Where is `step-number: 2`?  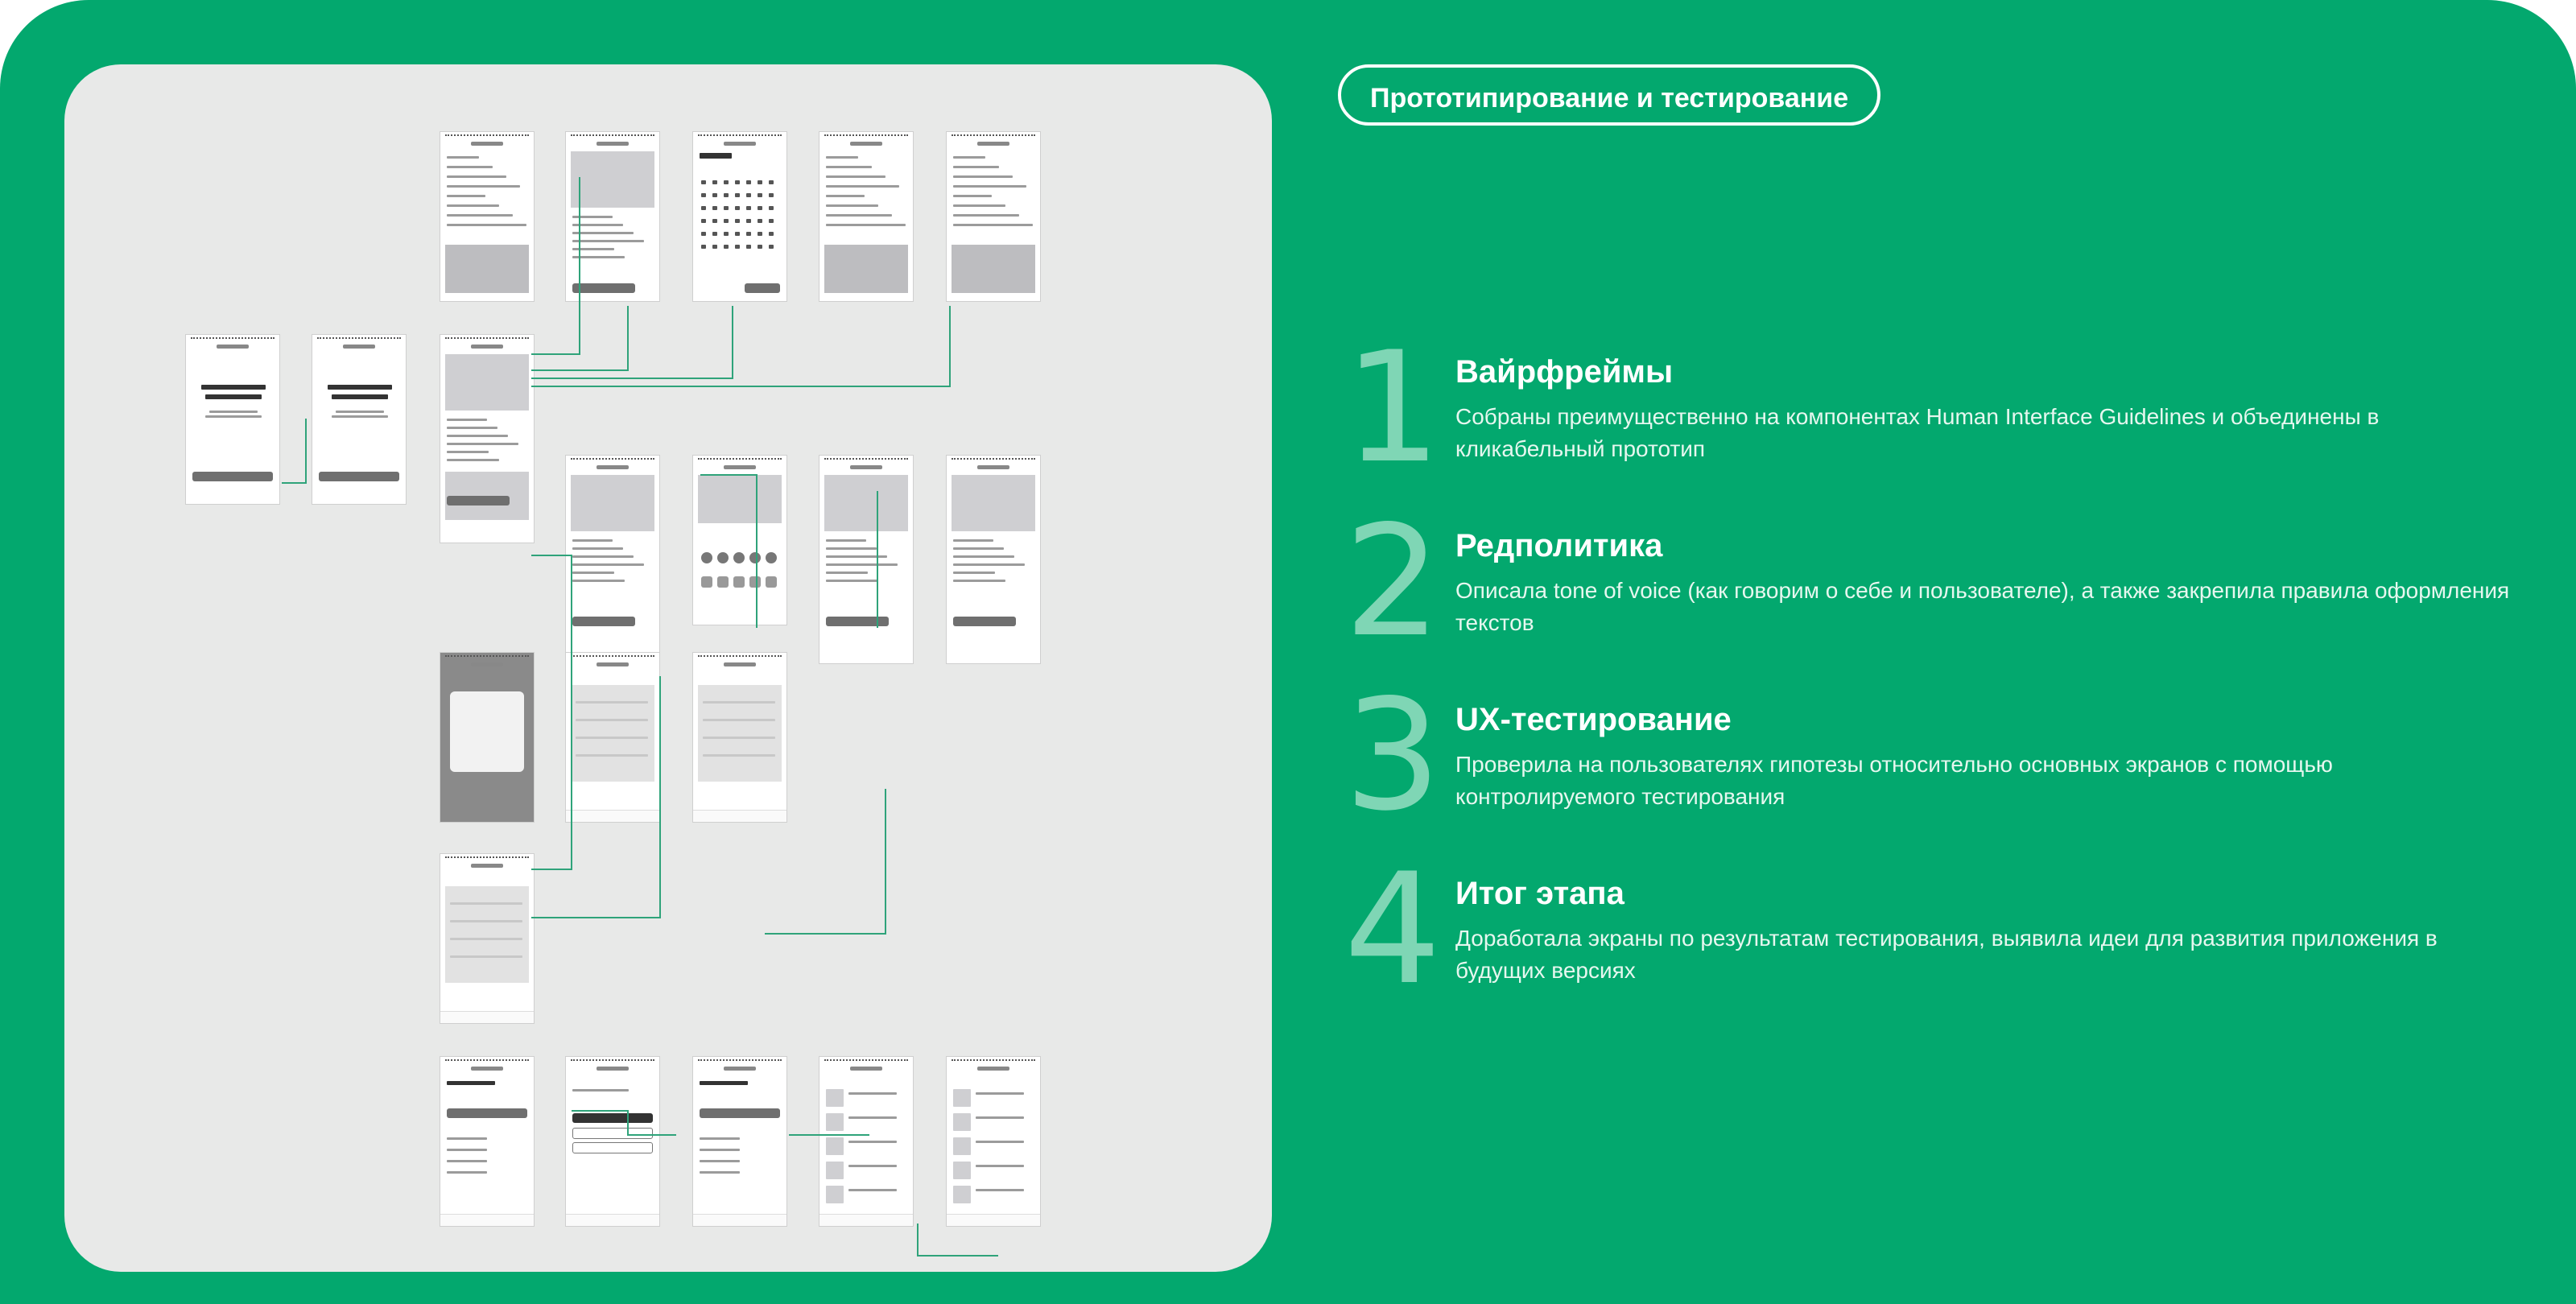 step-number: 2 is located at coordinates (1393, 582).